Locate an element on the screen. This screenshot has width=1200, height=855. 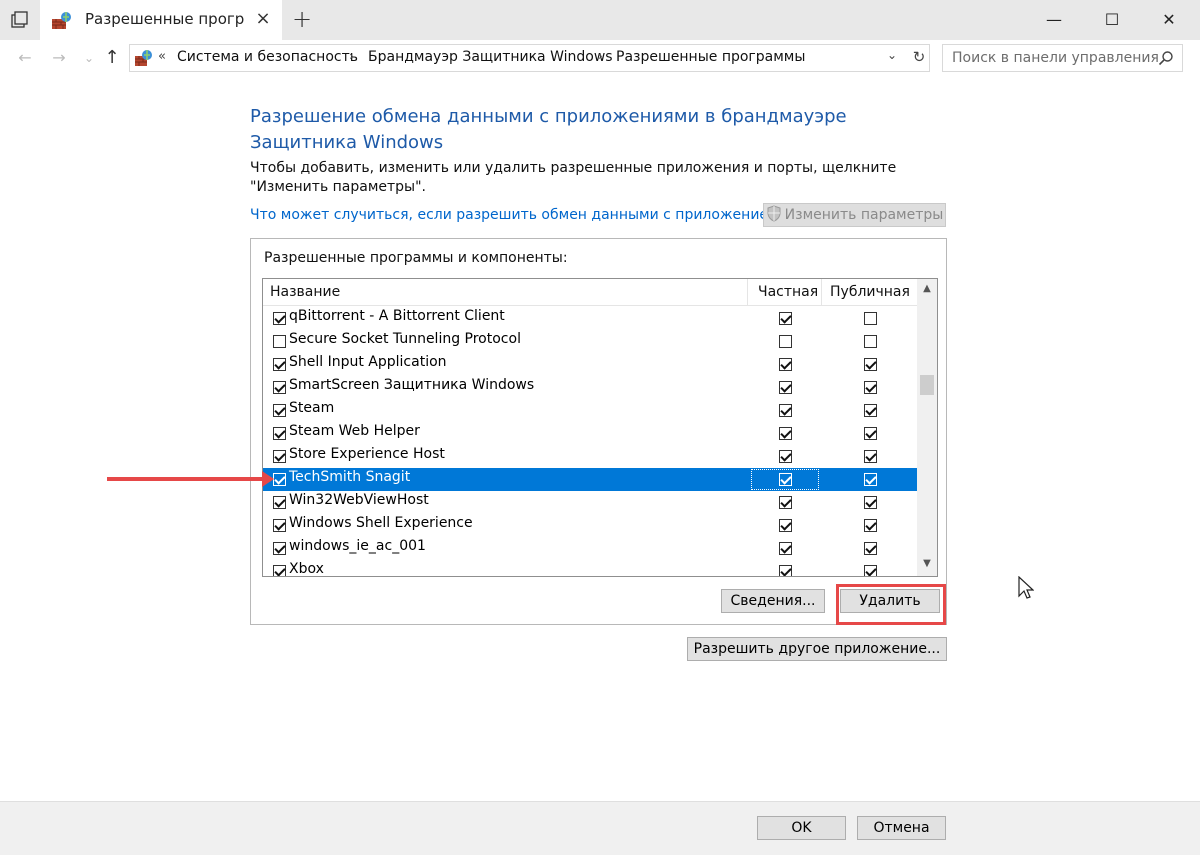
table-row: Windows Shell Experience is located at coordinates (590, 525).